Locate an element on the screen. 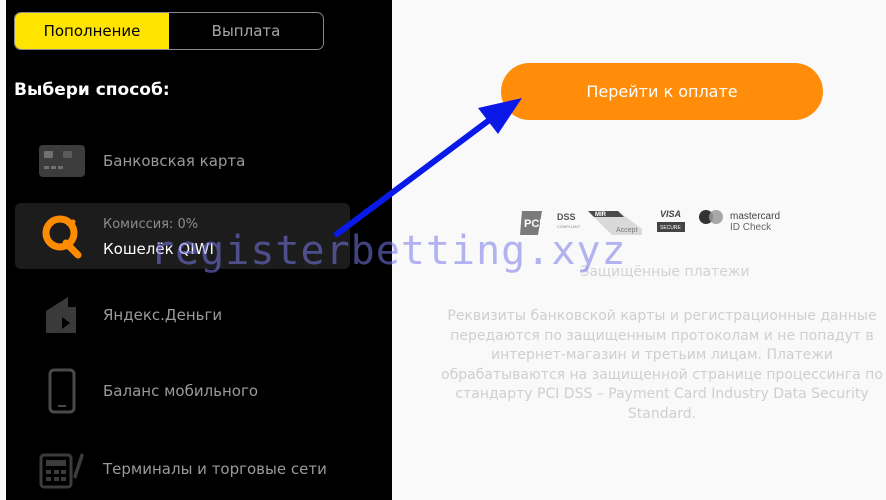 The width and height of the screenshot is (886, 500). mir-text: MIR is located at coordinates (601, 215).